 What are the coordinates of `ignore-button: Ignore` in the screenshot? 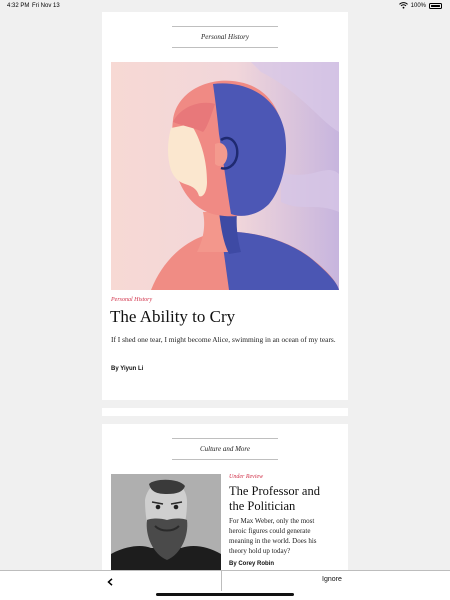 It's located at (332, 579).